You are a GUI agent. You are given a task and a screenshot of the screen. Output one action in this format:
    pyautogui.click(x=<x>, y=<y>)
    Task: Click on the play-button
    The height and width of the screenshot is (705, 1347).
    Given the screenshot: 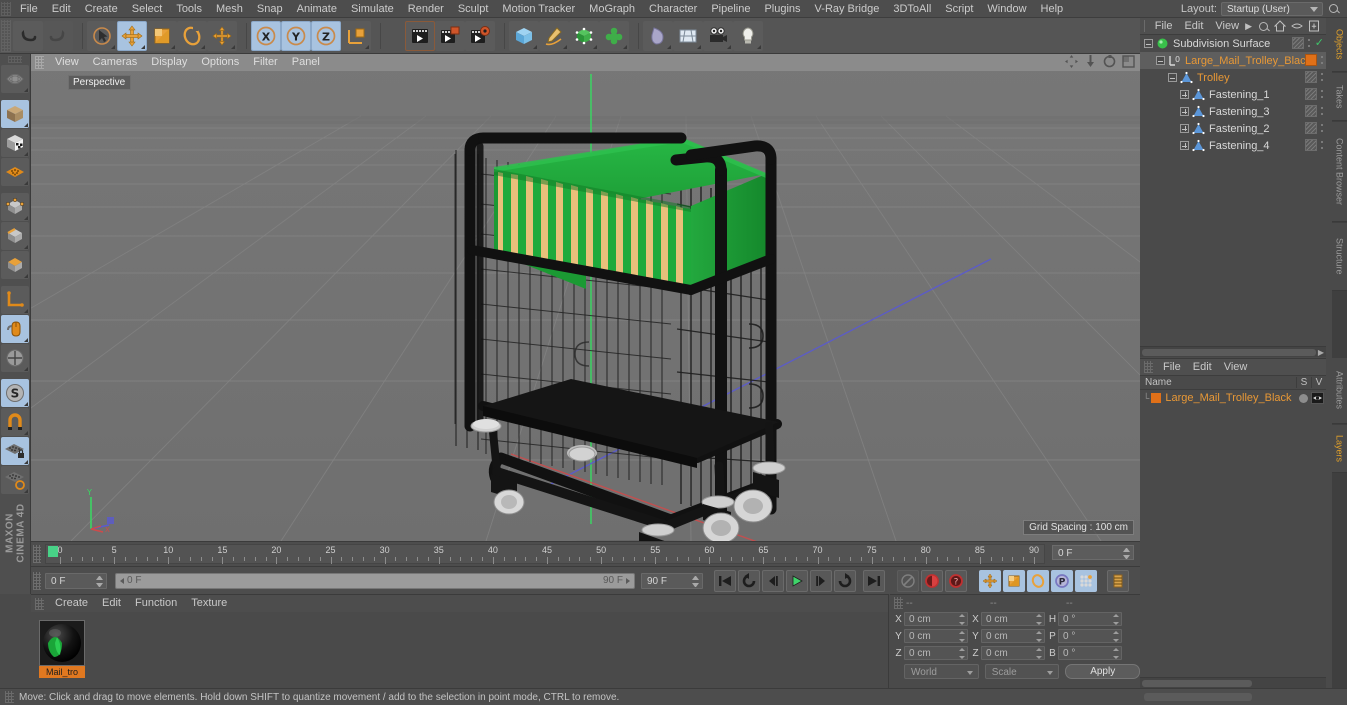 What is the action you would take?
    pyautogui.click(x=797, y=580)
    